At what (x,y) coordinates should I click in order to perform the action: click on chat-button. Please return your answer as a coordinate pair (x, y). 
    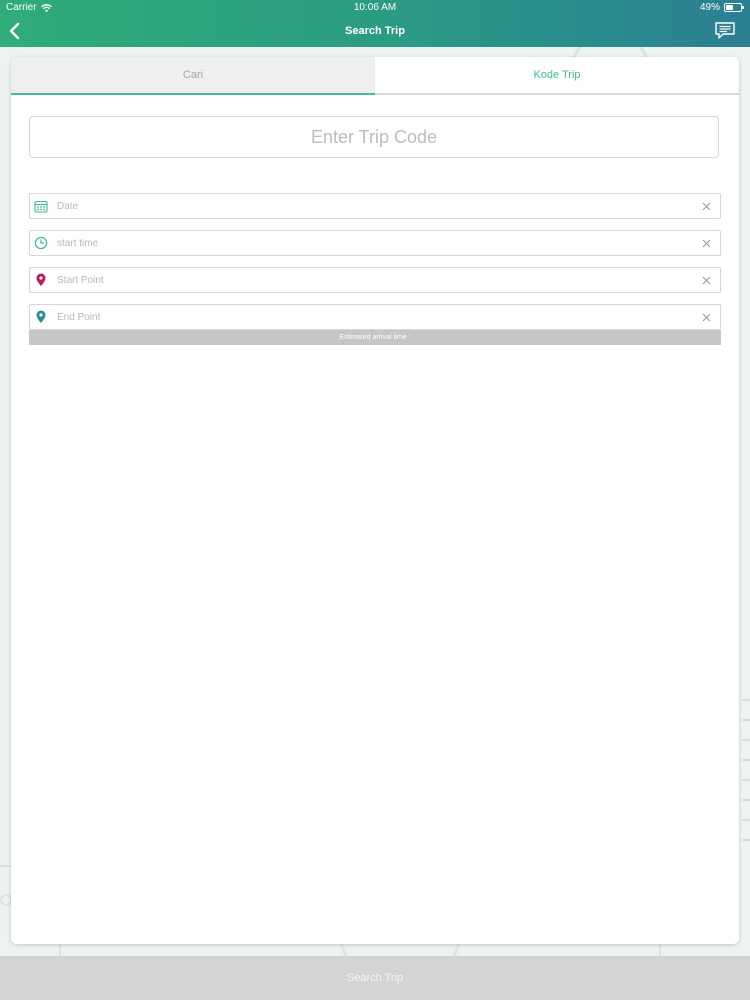
    Looking at the image, I should click on (725, 31).